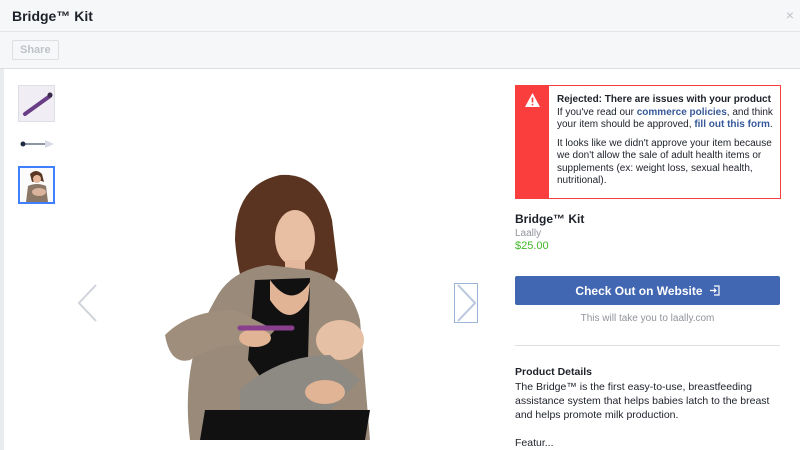 Image resolution: width=800 pixels, height=450 pixels. Describe the element at coordinates (714, 290) in the screenshot. I see `external-link-icon` at that location.